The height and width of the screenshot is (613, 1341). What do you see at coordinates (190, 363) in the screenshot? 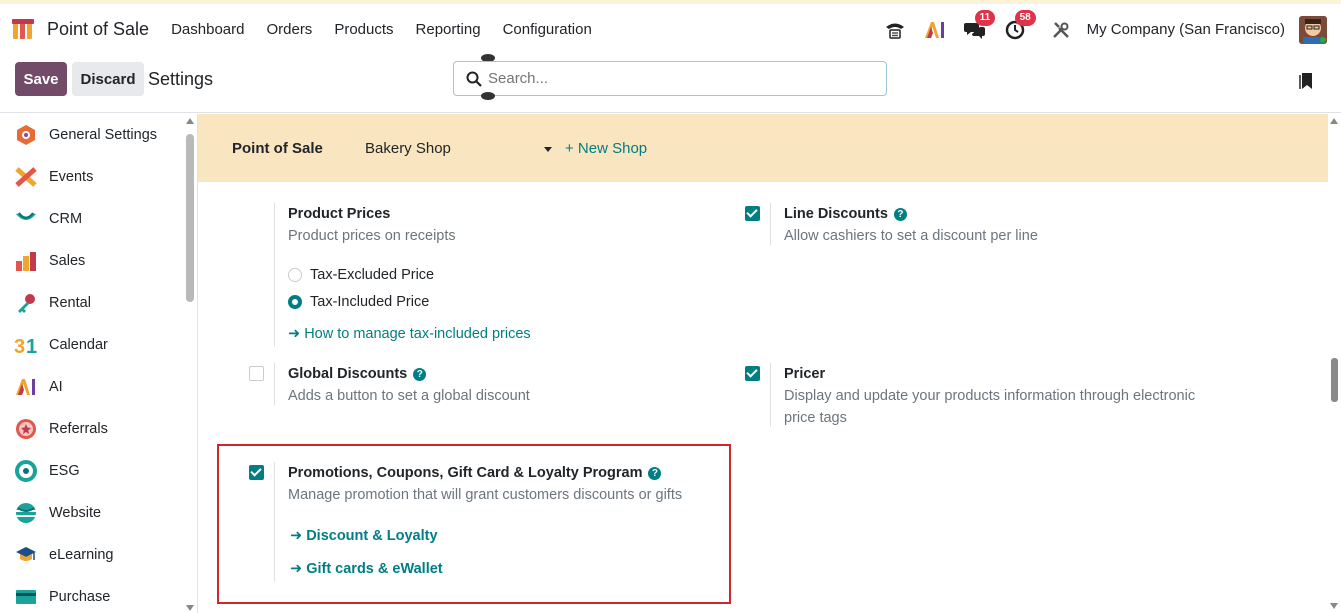
I see `sidebar-scrollbar` at bounding box center [190, 363].